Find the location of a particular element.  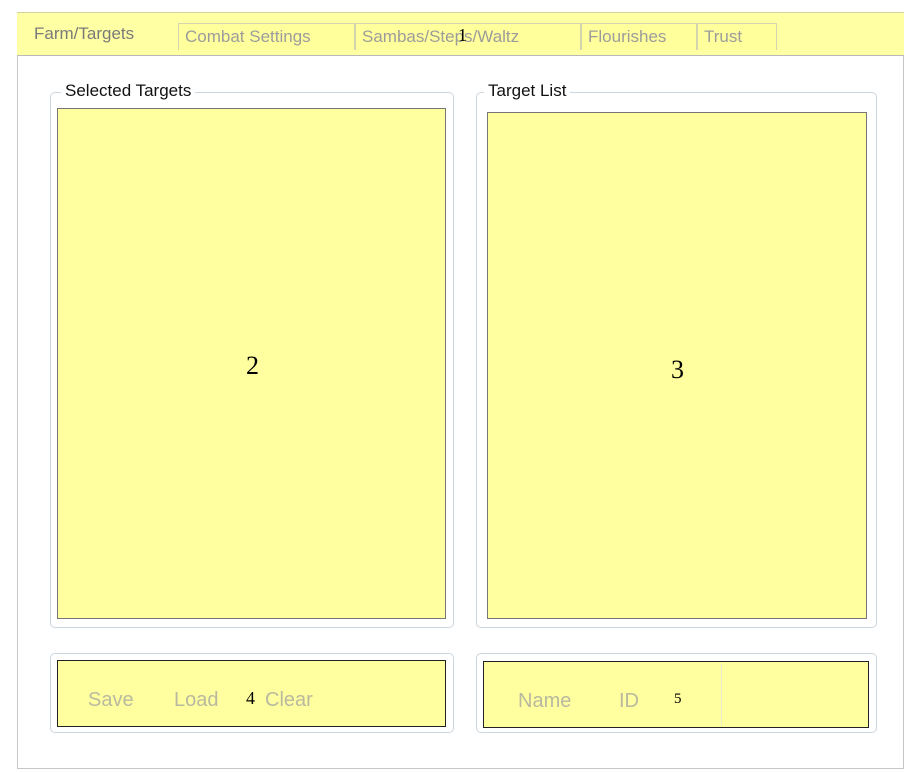

filter-actions-group: Name ID 5 is located at coordinates (676, 693).